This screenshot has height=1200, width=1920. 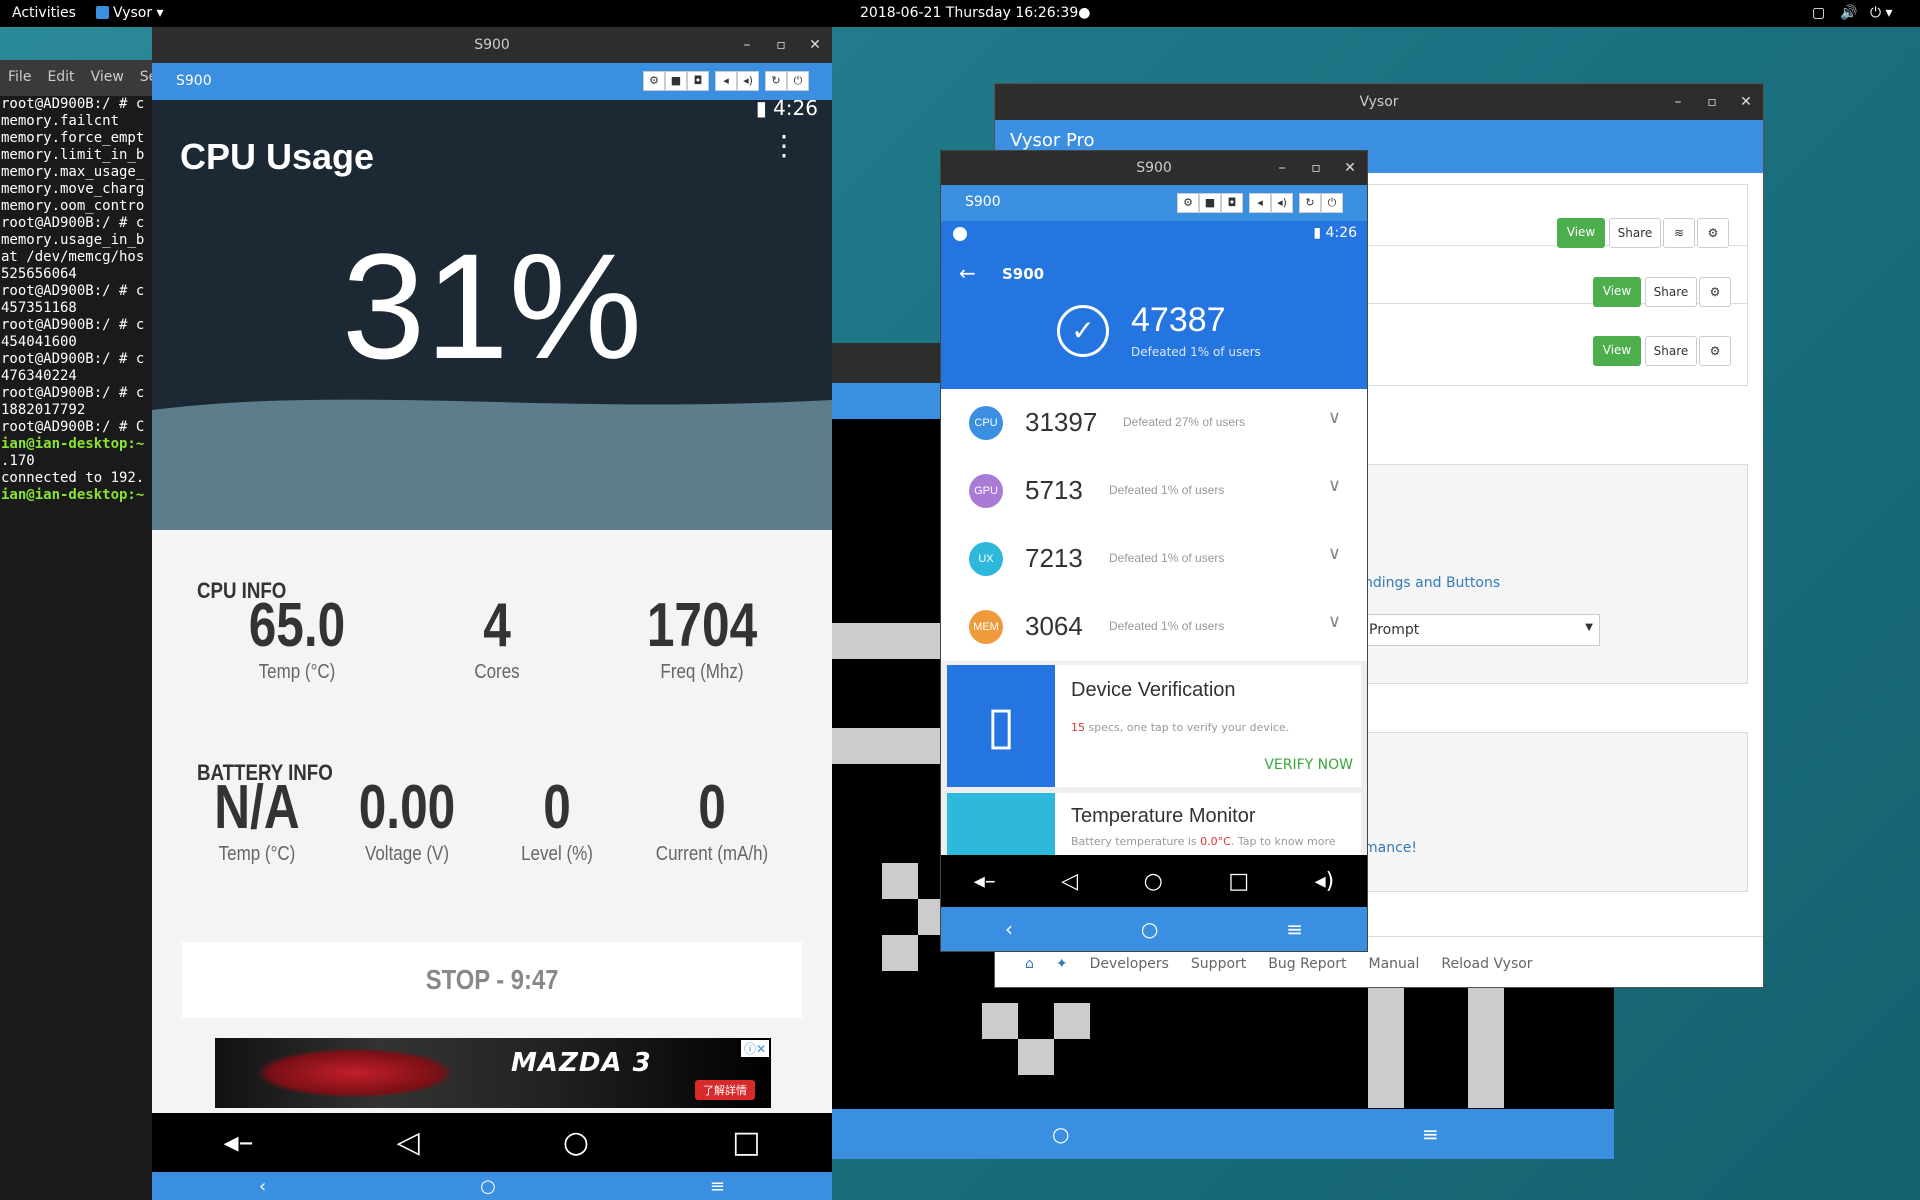 I want to click on win1-titlebar: S900 – ▫ ✕, so click(x=492, y=45).